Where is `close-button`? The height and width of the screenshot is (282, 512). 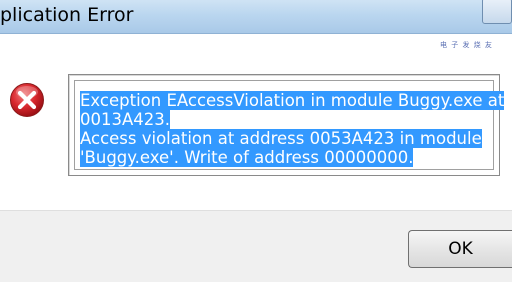
close-button is located at coordinates (497, 12).